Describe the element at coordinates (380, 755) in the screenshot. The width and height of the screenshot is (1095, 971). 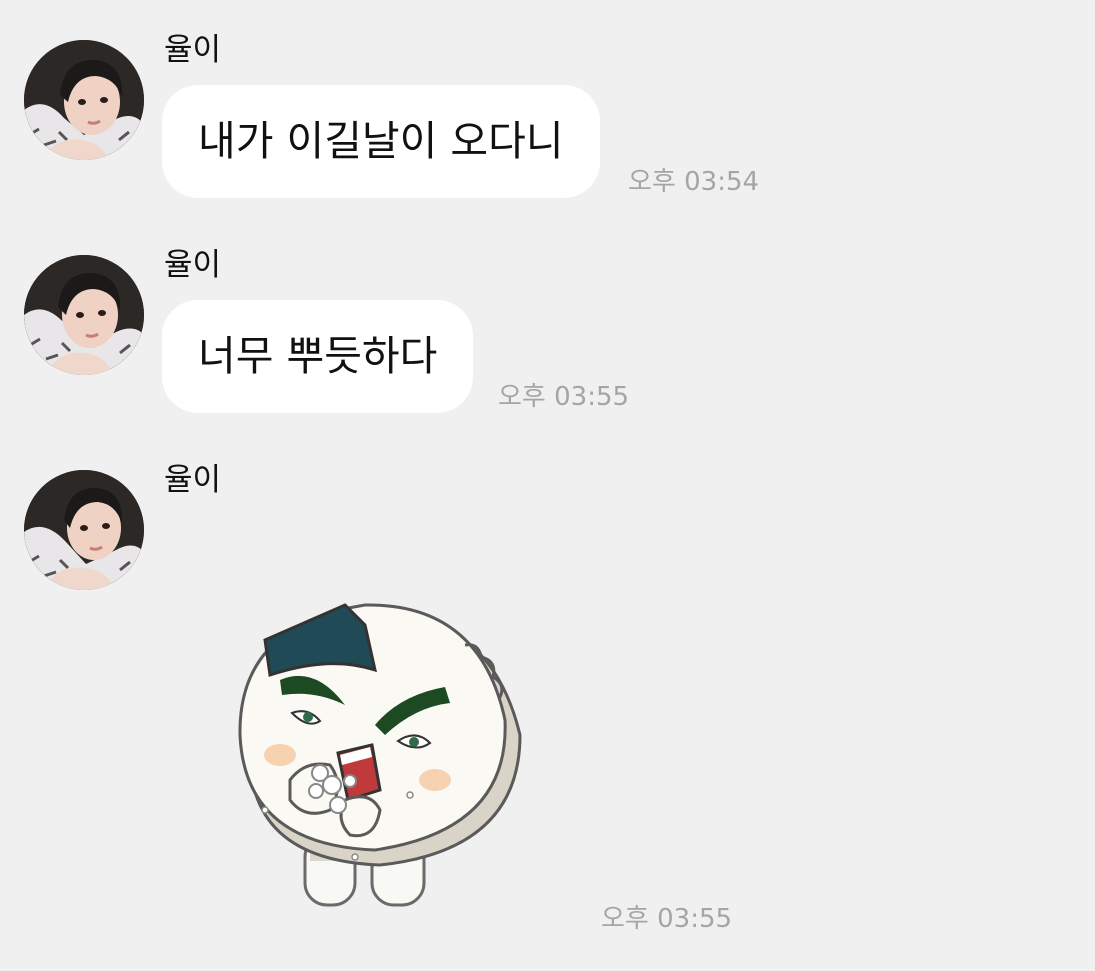
I see `rice-ball-eating-sticker-icon` at that location.